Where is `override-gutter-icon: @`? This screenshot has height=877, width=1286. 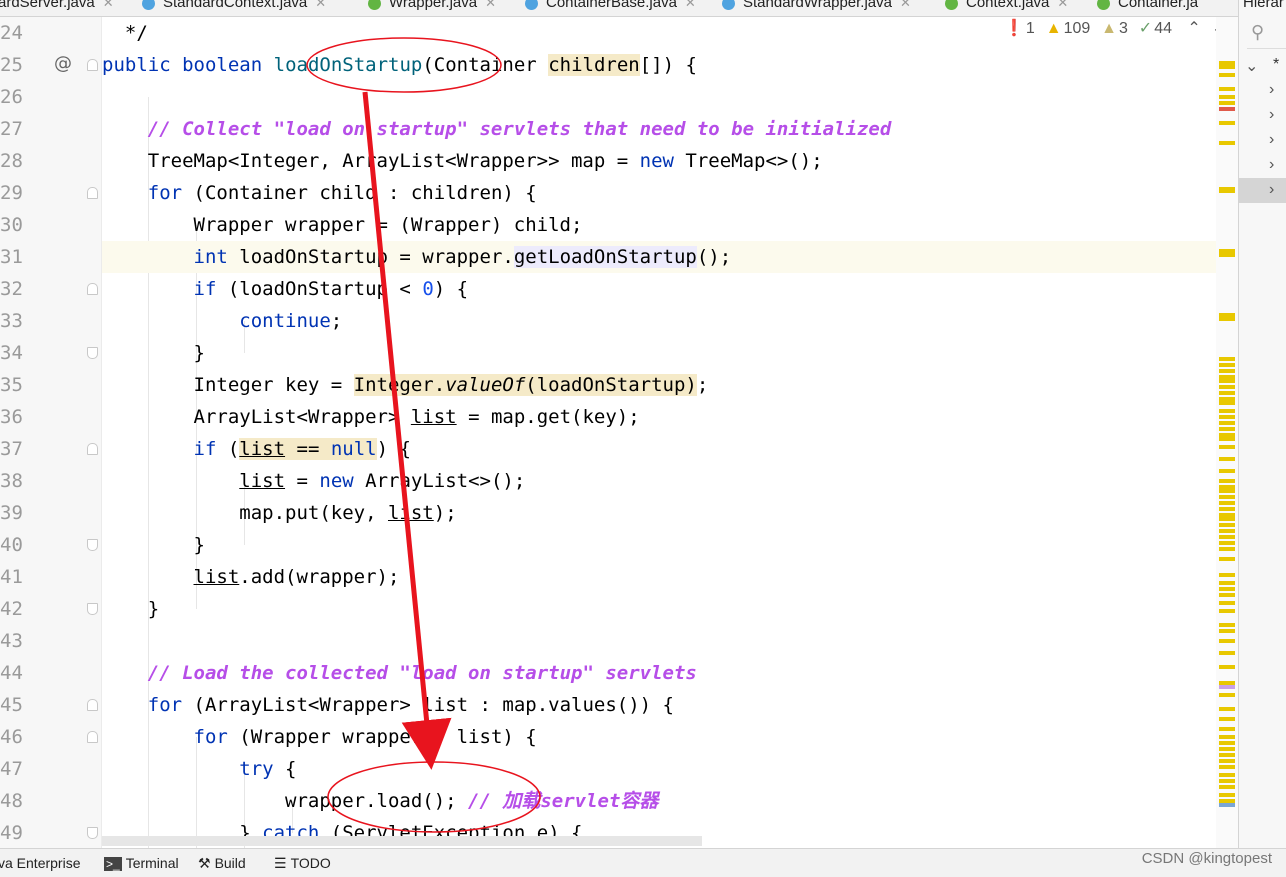 override-gutter-icon: @ is located at coordinates (63, 63).